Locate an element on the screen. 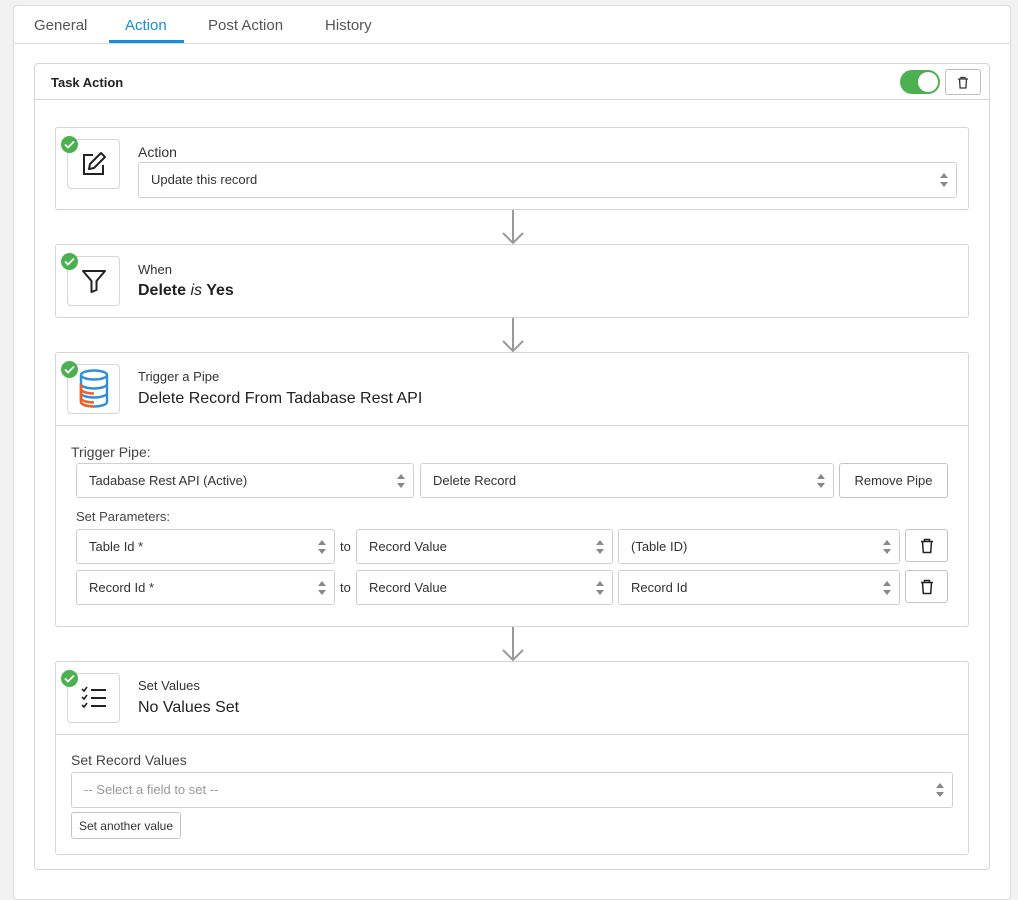 The height and width of the screenshot is (900, 1018). param-name-value: Table Id * is located at coordinates (116, 546).